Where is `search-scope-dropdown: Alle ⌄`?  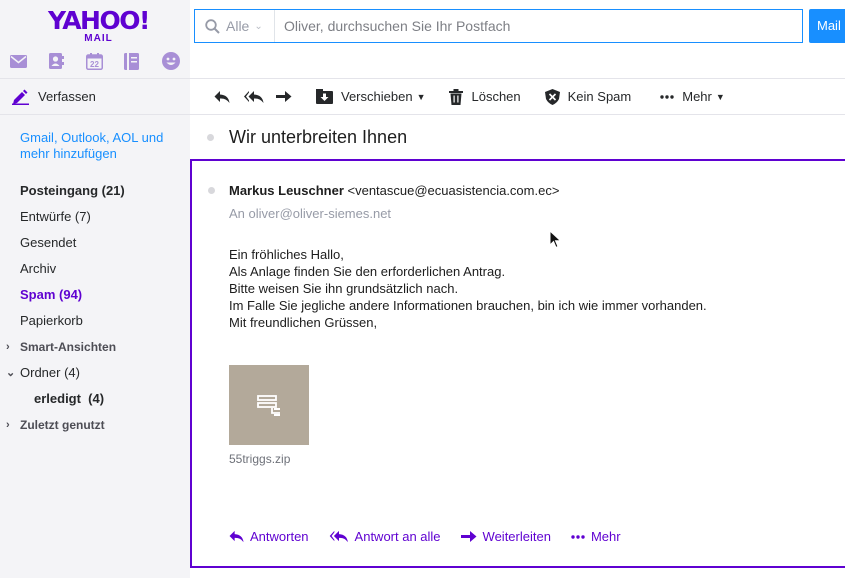 search-scope-dropdown: Alle ⌄ is located at coordinates (235, 26).